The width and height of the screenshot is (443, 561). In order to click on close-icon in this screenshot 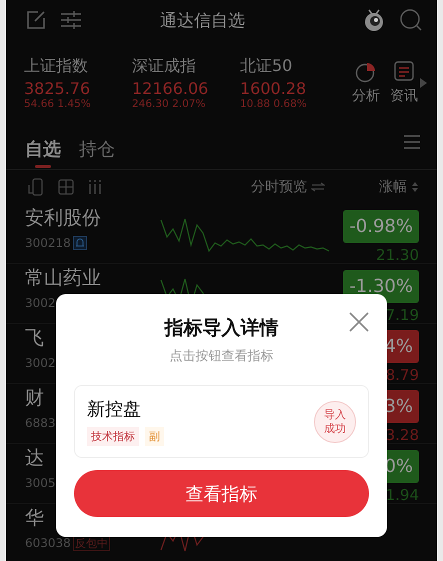, I will do `click(359, 322)`.